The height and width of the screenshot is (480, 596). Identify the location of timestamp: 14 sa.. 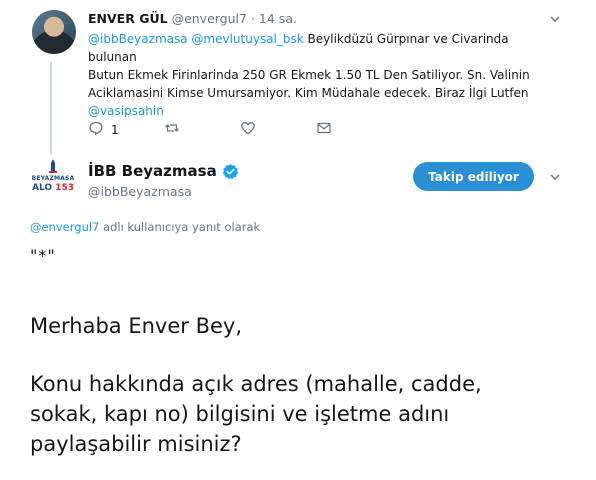
(278, 18).